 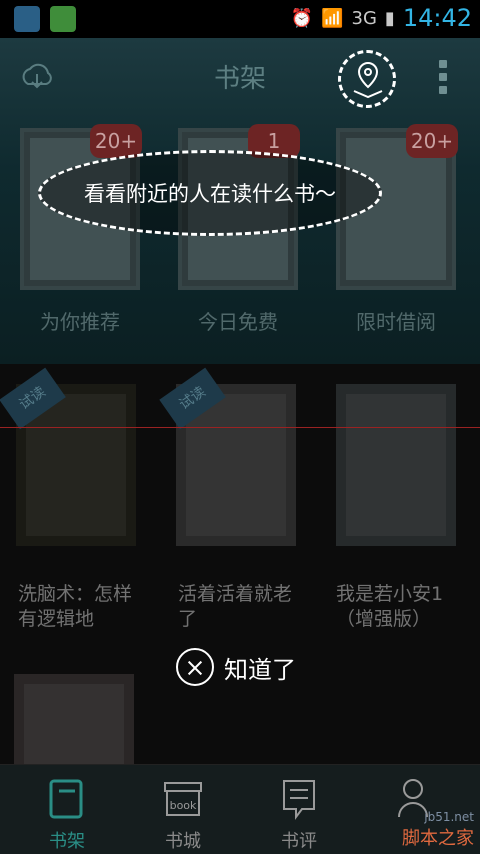 I want to click on clock: 14:42, so click(x=437, y=18).